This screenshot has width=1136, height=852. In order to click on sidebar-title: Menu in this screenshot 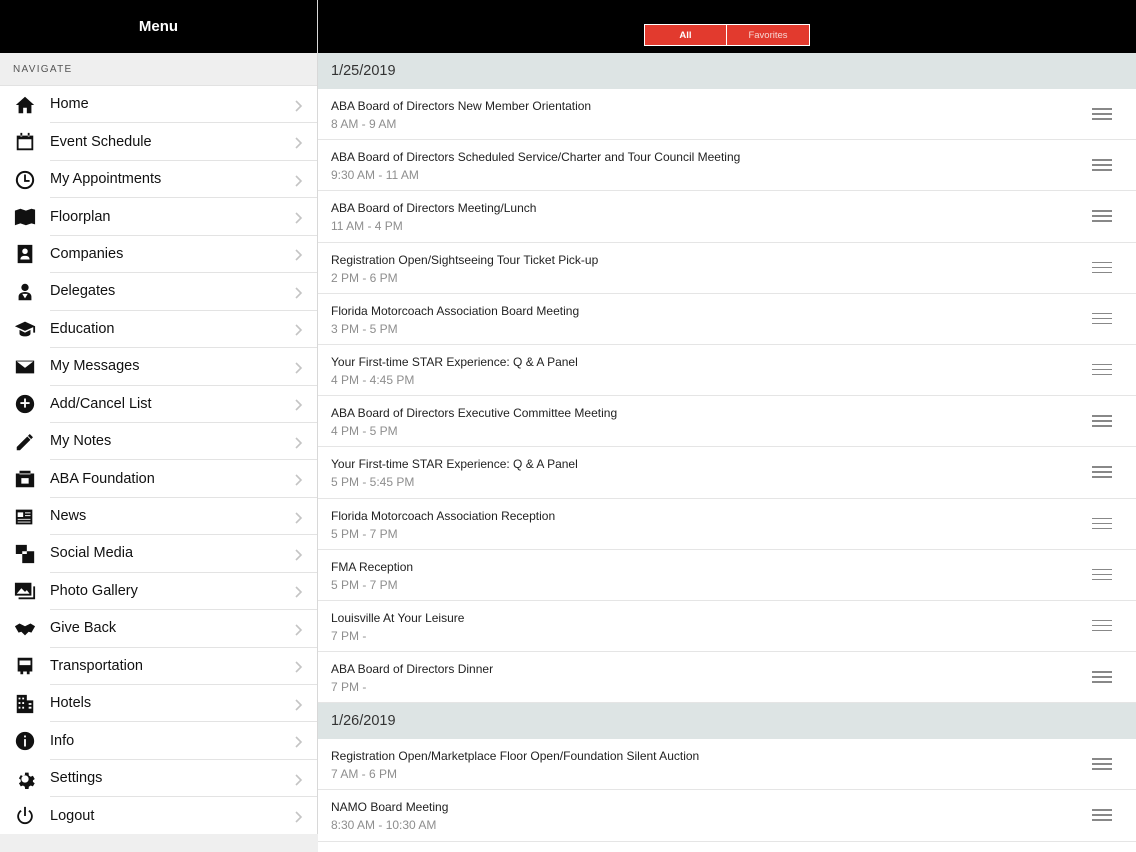, I will do `click(158, 26)`.